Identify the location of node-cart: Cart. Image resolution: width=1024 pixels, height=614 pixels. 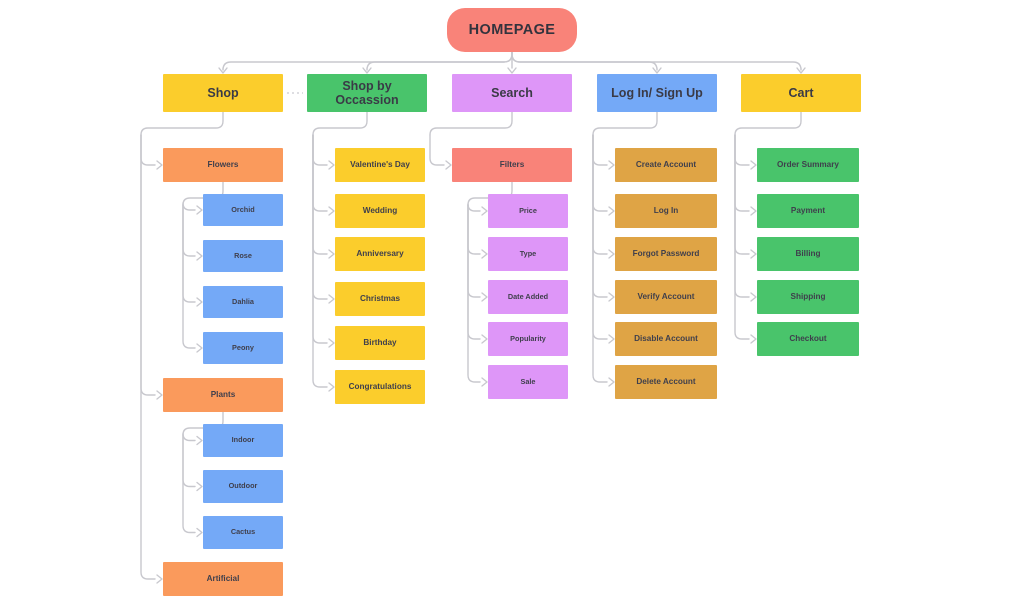
(801, 93).